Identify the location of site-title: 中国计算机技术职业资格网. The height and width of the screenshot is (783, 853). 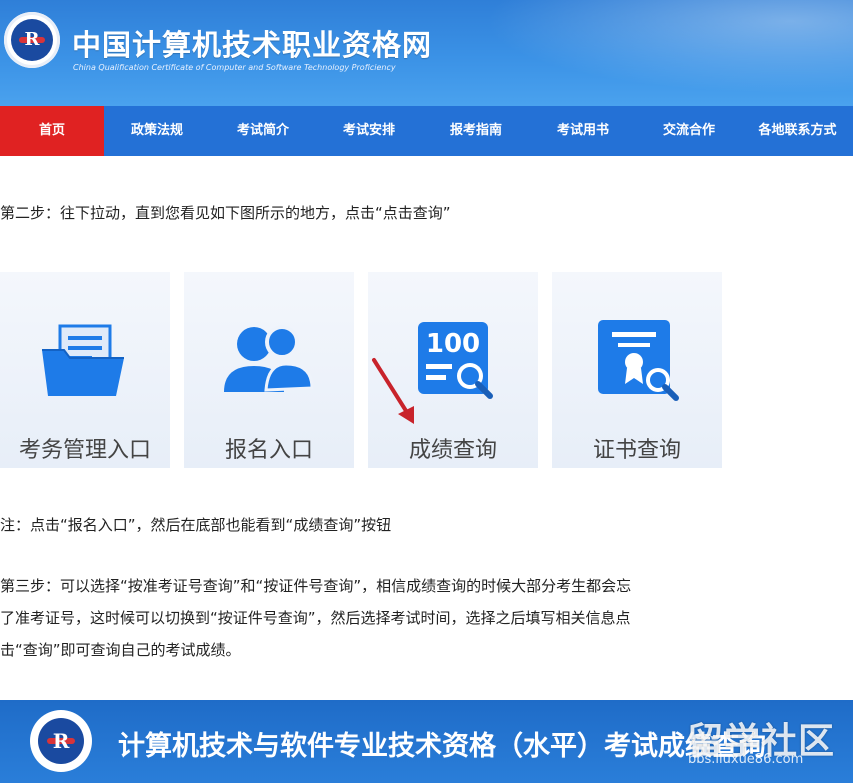
(252, 45).